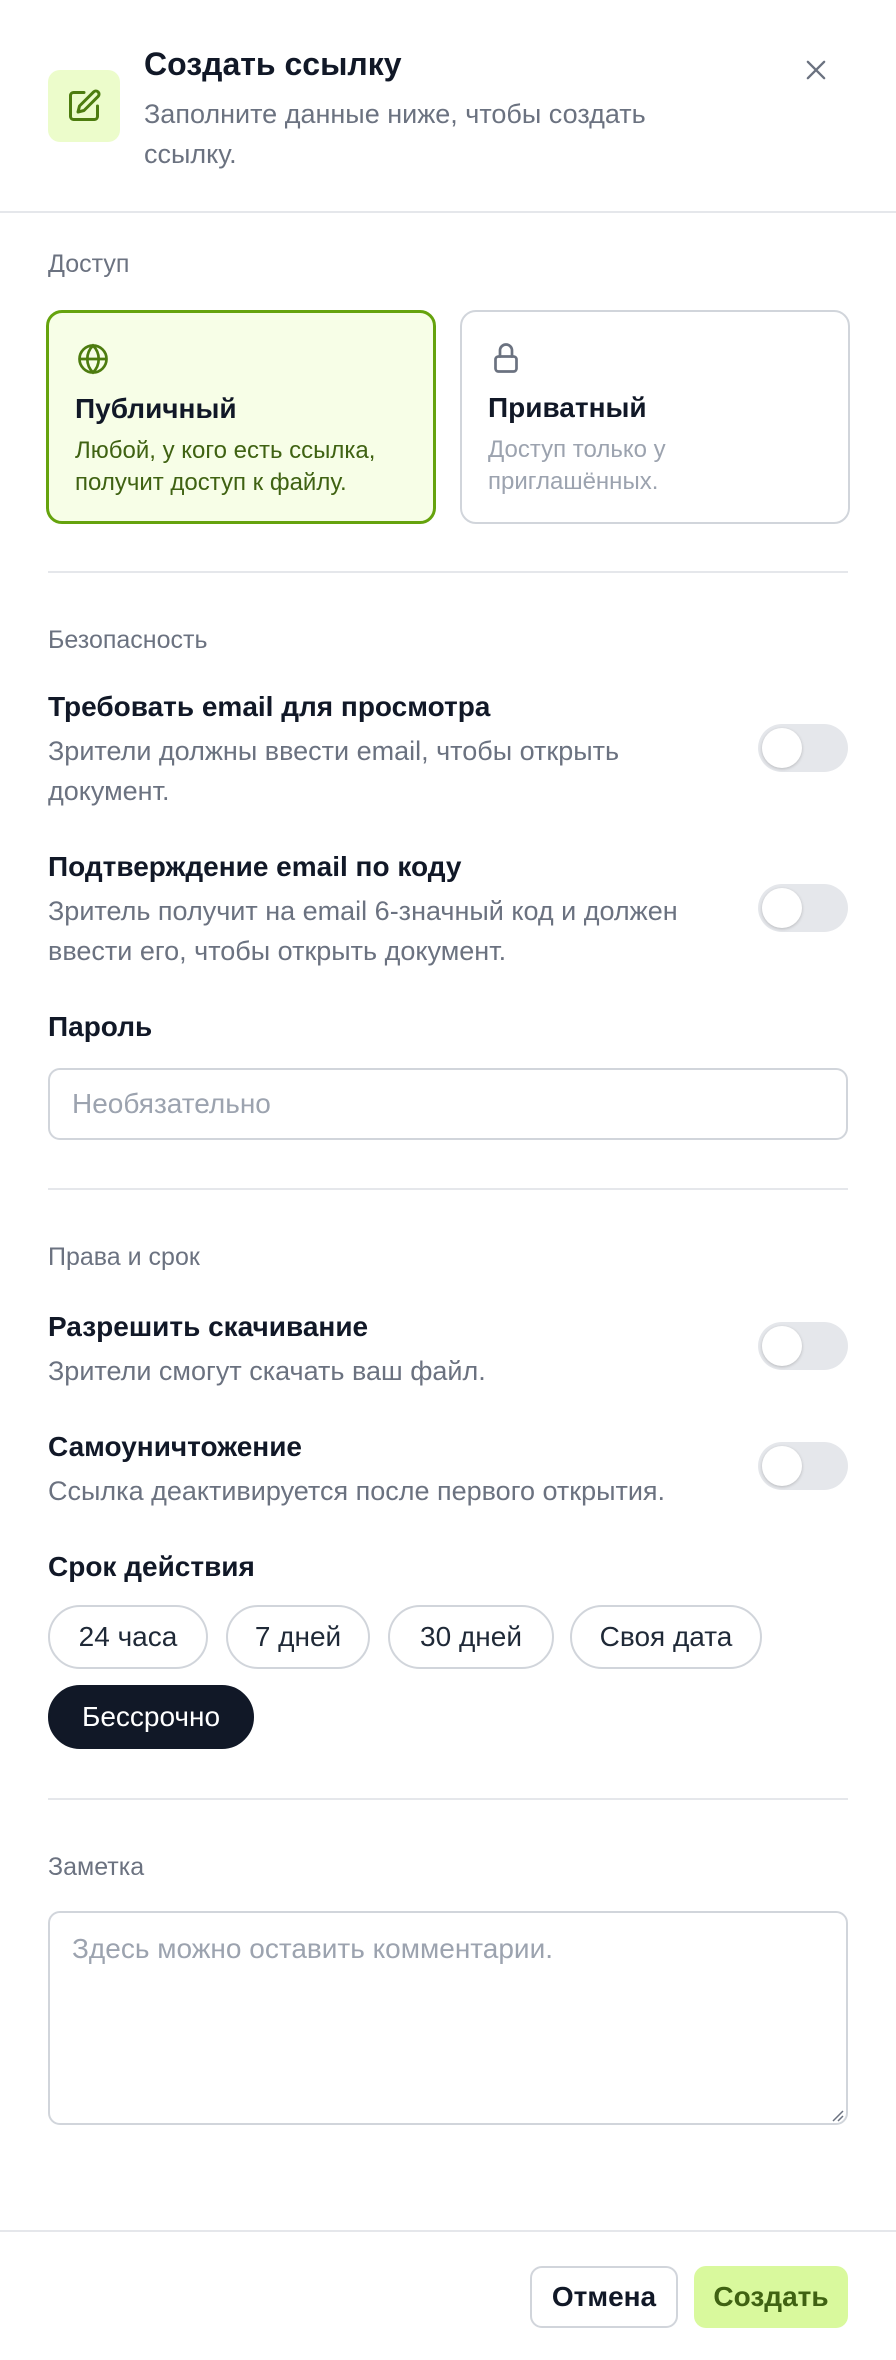 The width and height of the screenshot is (896, 2360). Describe the element at coordinates (448, 1104) in the screenshot. I see `password-input` at that location.